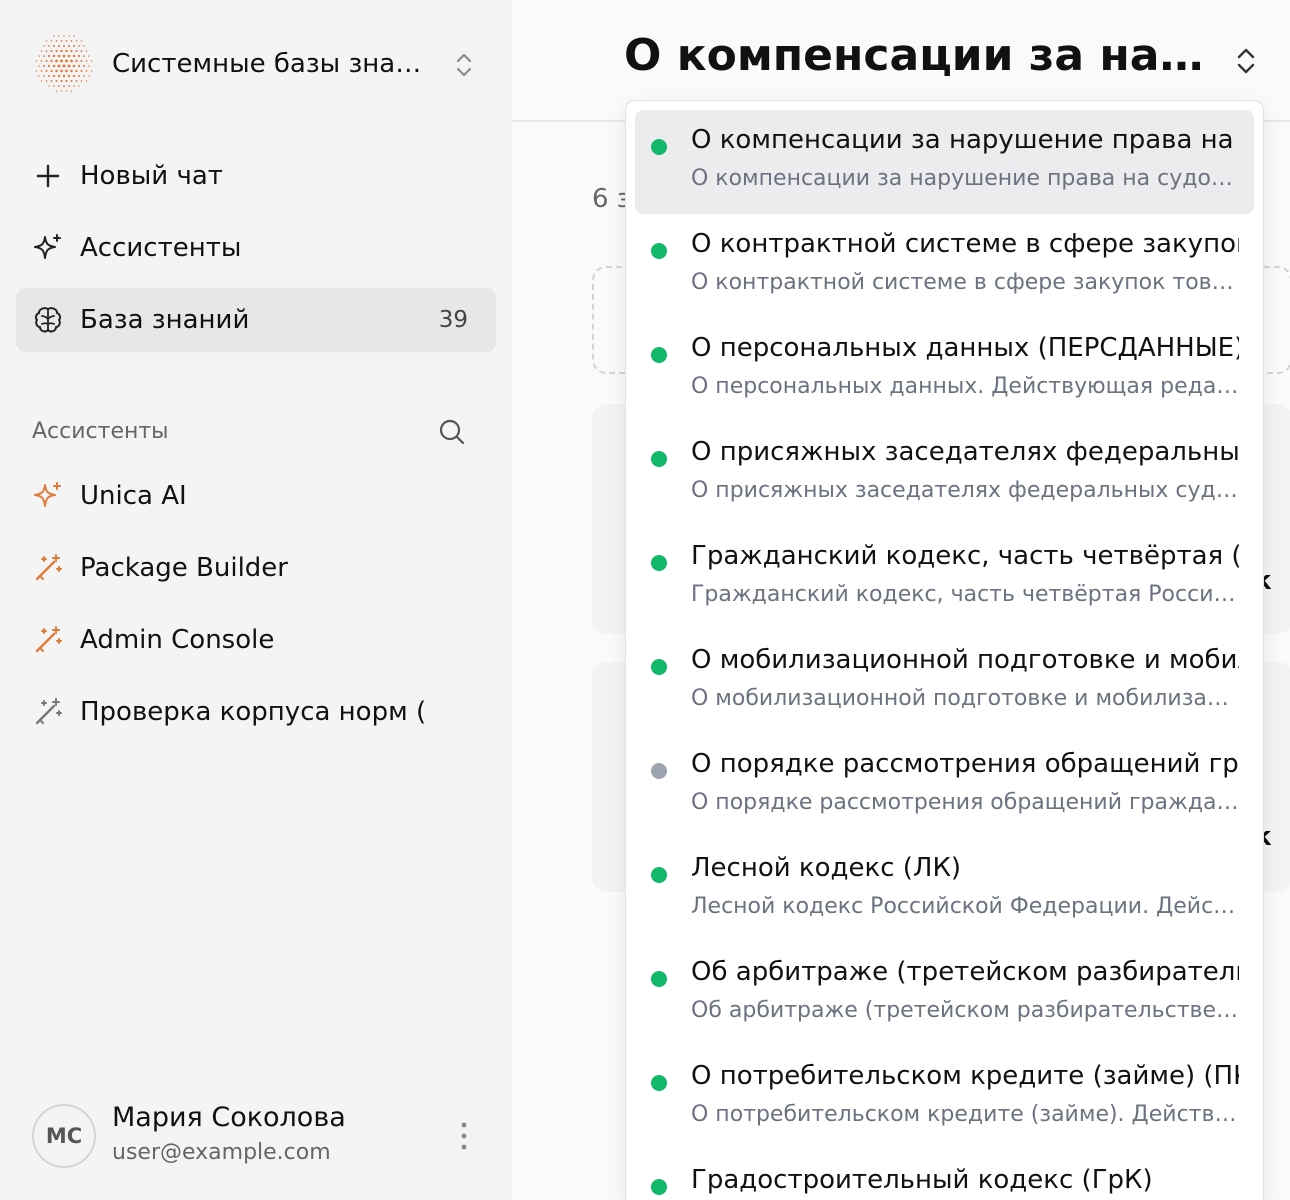 Image resolution: width=1290 pixels, height=1200 pixels. What do you see at coordinates (256, 568) in the screenshot?
I see `assistant-item-package-builder: Package Builder` at bounding box center [256, 568].